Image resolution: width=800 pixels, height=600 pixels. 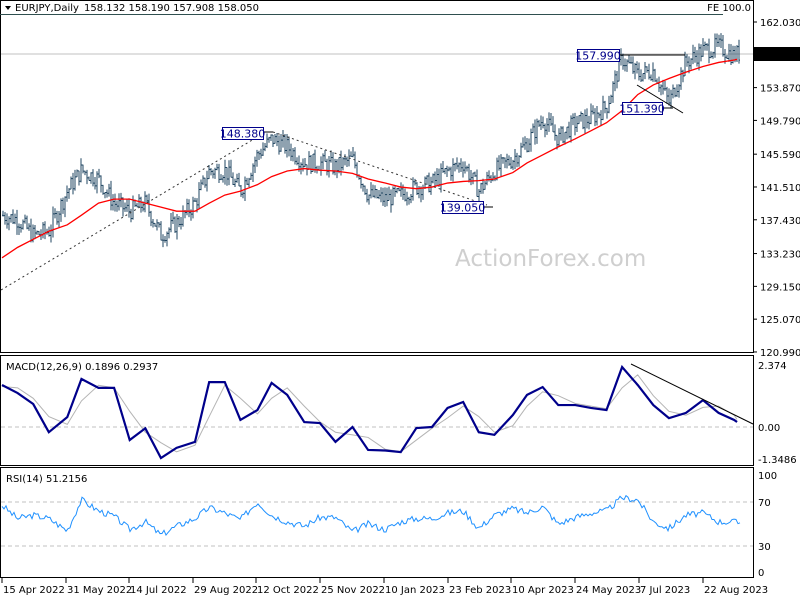 What do you see at coordinates (99, 590) in the screenshot?
I see `date-tick-label: 31 May 2022` at bounding box center [99, 590].